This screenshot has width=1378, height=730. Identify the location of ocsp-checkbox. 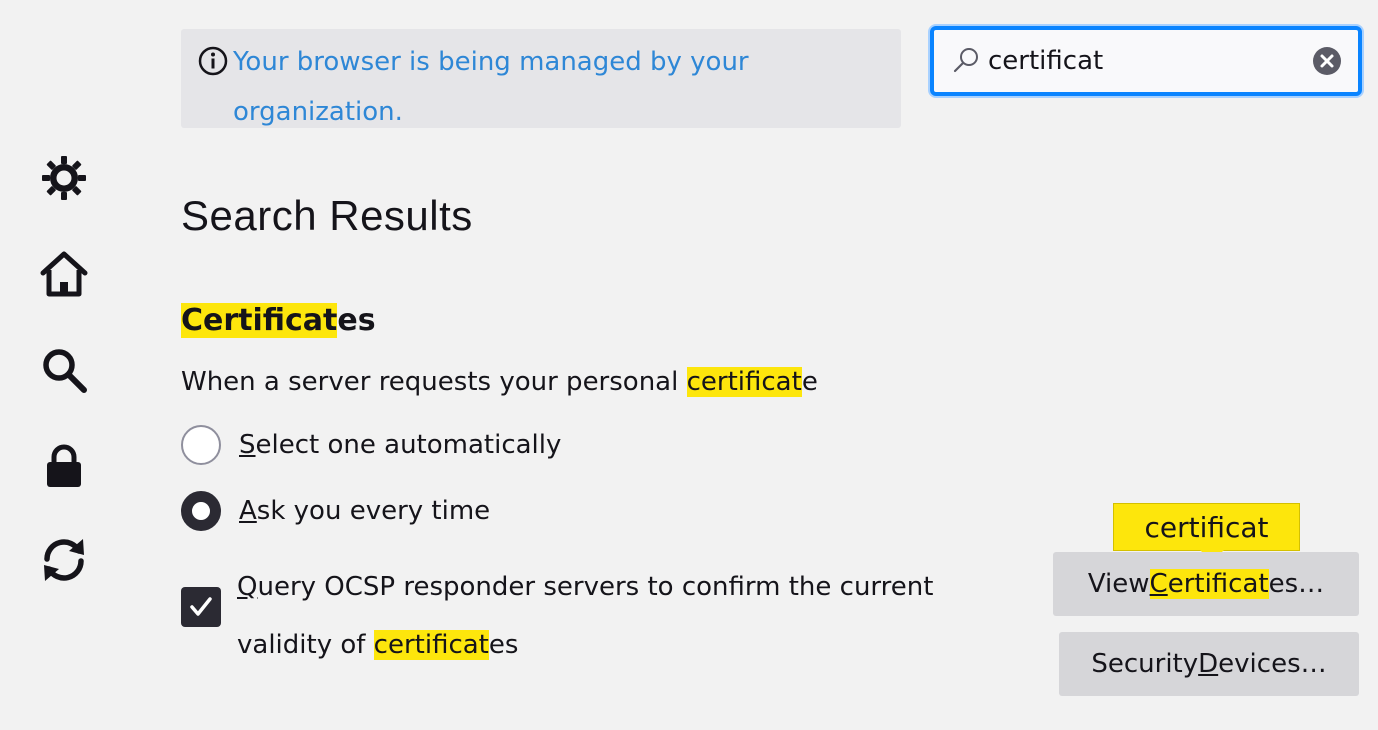
(201, 607).